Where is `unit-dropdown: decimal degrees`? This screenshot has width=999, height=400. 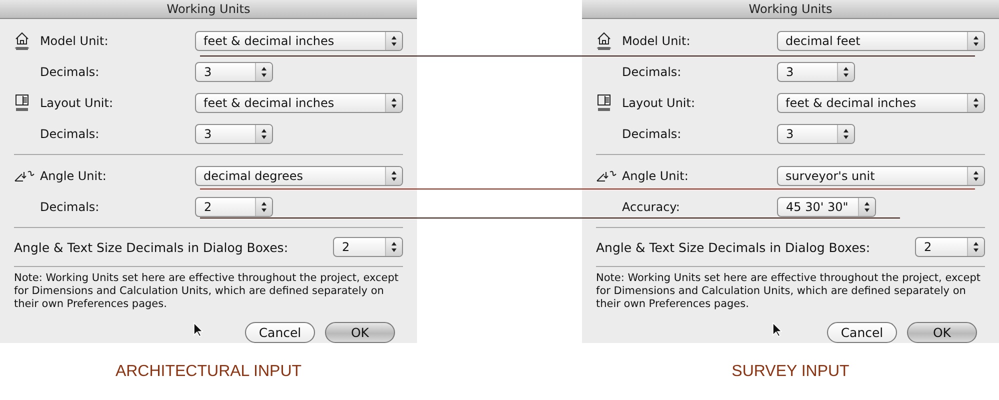 unit-dropdown: decimal degrees is located at coordinates (298, 176).